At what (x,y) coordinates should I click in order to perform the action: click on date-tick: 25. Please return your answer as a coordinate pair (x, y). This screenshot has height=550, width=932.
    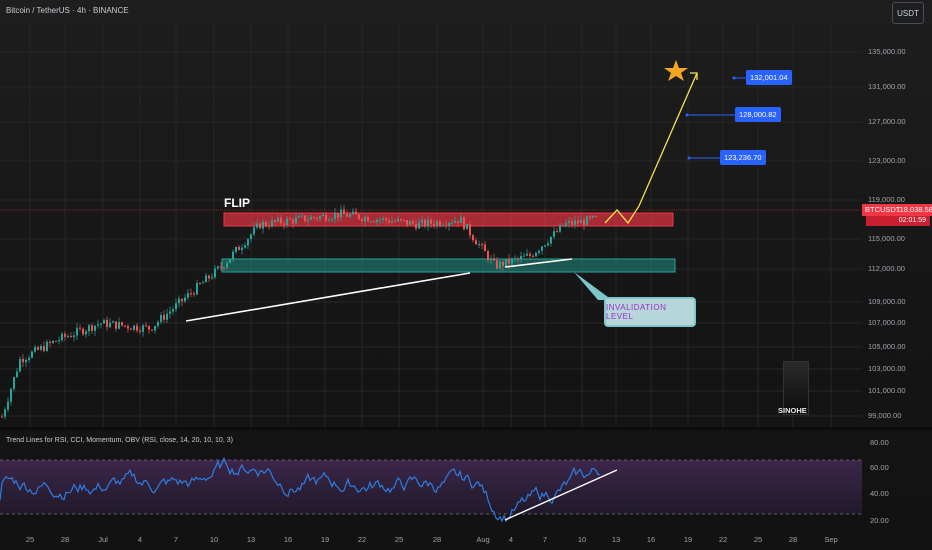
    Looking at the image, I should click on (399, 539).